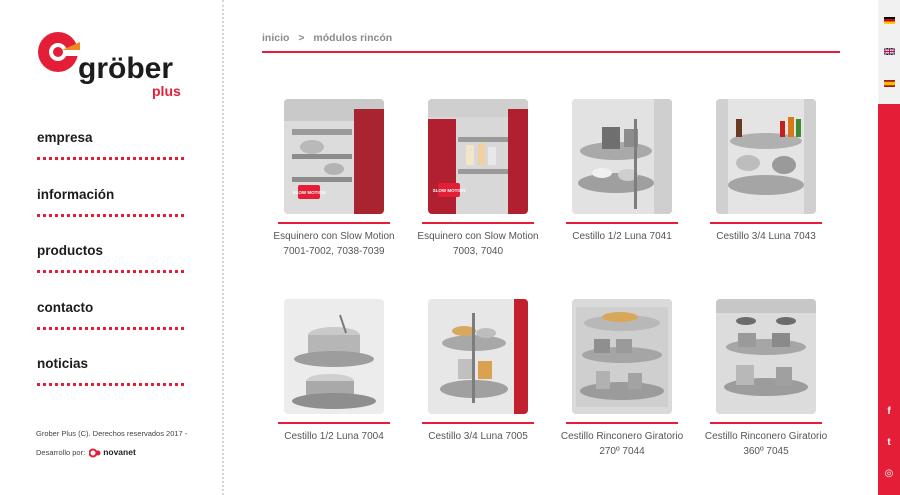 The image size is (900, 495). Describe the element at coordinates (889, 413) in the screenshot. I see `facebook-icon: f` at that location.